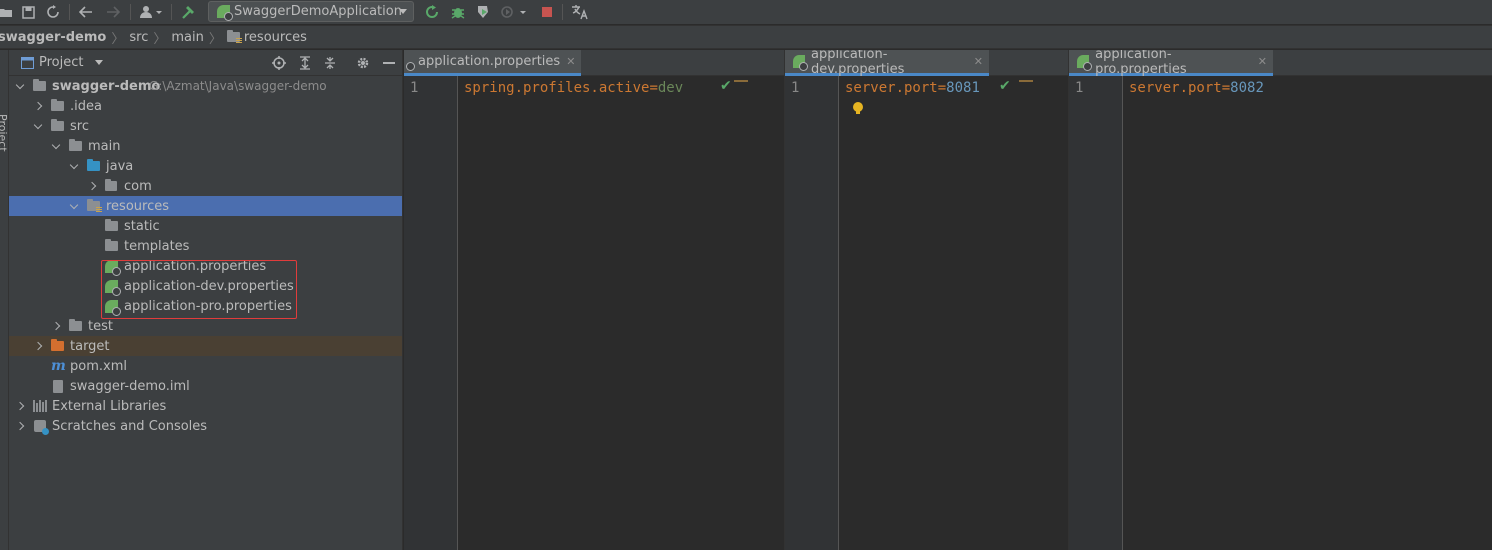 Image resolution: width=1492 pixels, height=550 pixels. What do you see at coordinates (98, 366) in the screenshot?
I see `tree-item-label: pom.xml` at bounding box center [98, 366].